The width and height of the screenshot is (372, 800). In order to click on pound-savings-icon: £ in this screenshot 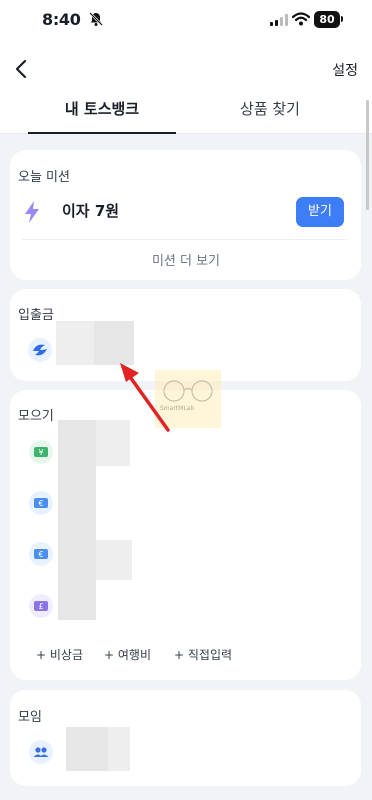, I will do `click(41, 606)`.